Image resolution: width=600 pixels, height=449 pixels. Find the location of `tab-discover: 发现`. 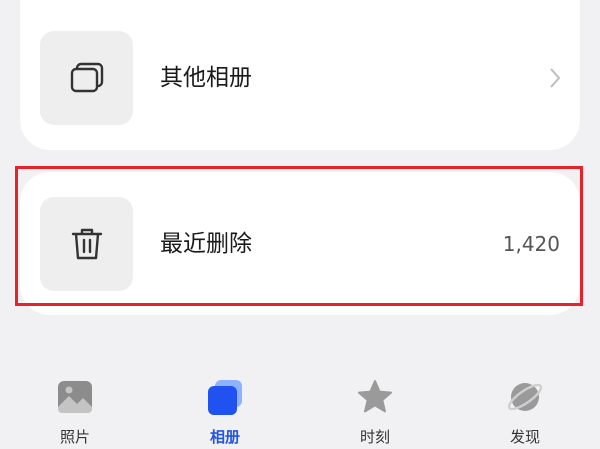

tab-discover: 发现 is located at coordinates (525, 407).